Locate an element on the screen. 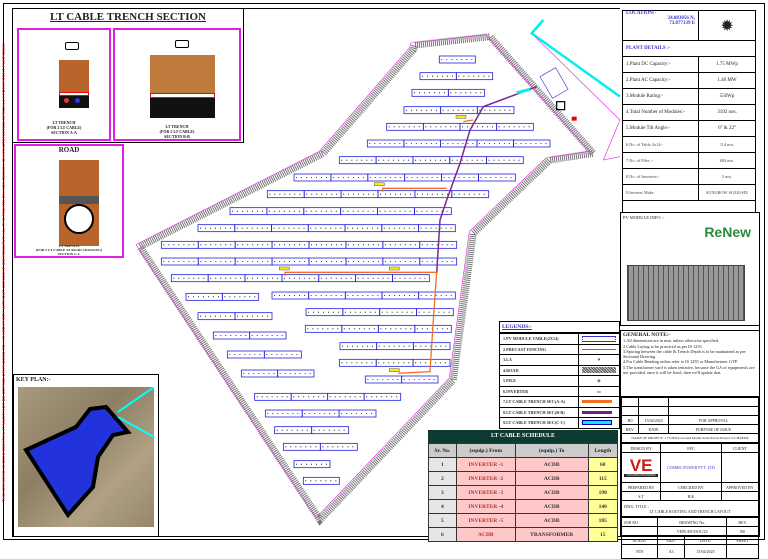  location-cell: LOCATION:- 24.083056 N, 73.877139 E is located at coordinates (660, 25).